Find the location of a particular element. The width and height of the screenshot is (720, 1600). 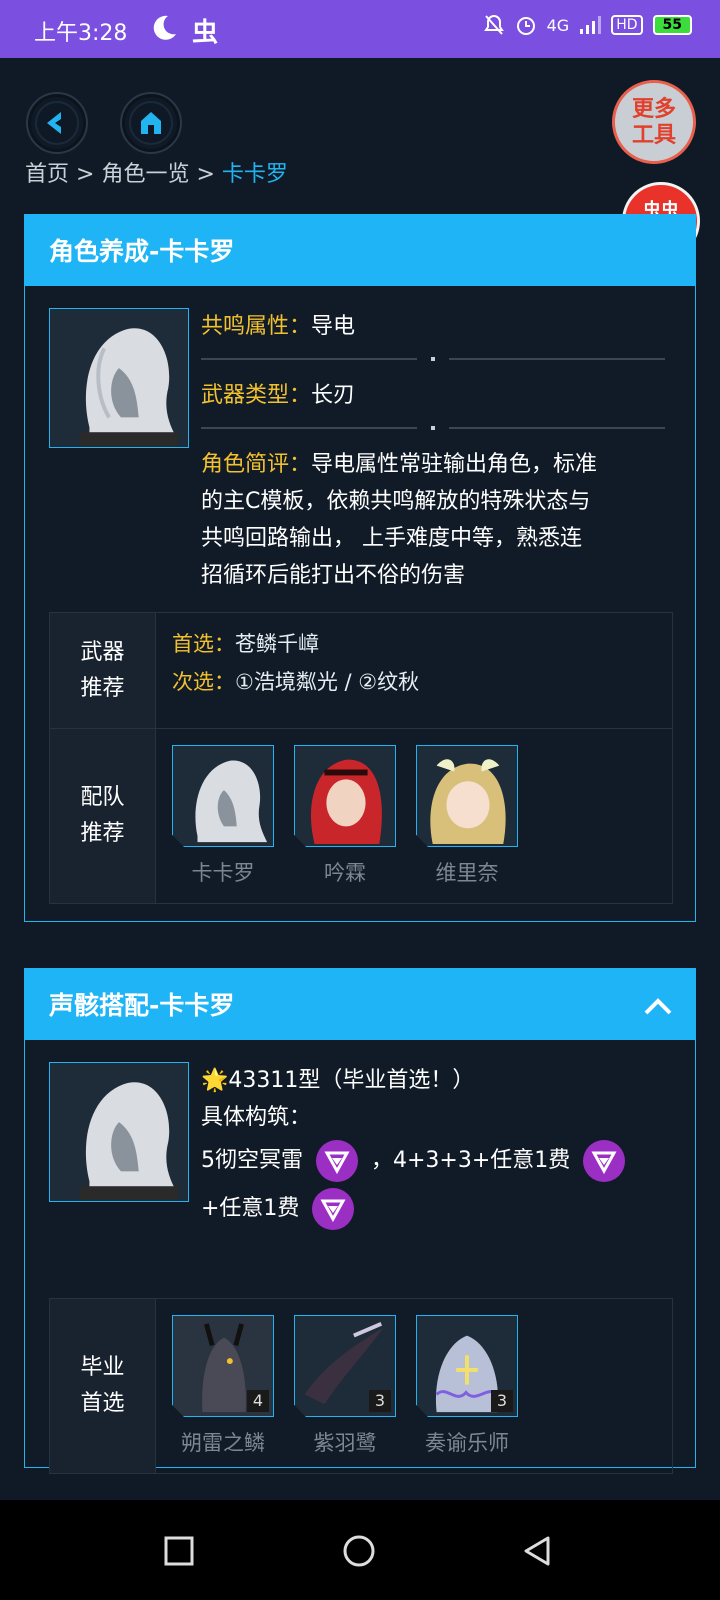

weapon-head-1: 武器 is located at coordinates (102, 652).